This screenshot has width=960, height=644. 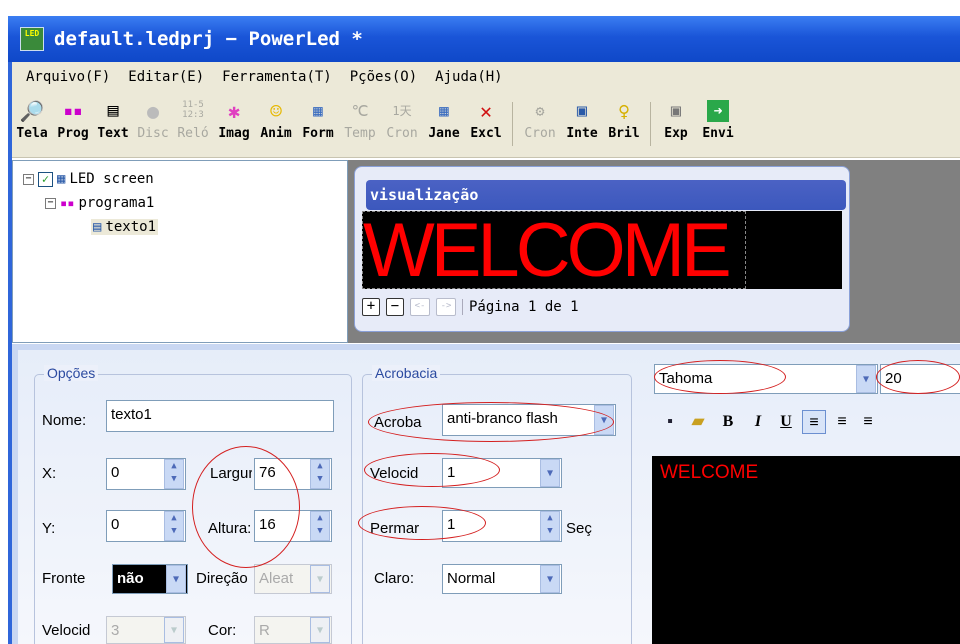 What do you see at coordinates (116, 203) in the screenshot?
I see `tree-label-program: programa1` at bounding box center [116, 203].